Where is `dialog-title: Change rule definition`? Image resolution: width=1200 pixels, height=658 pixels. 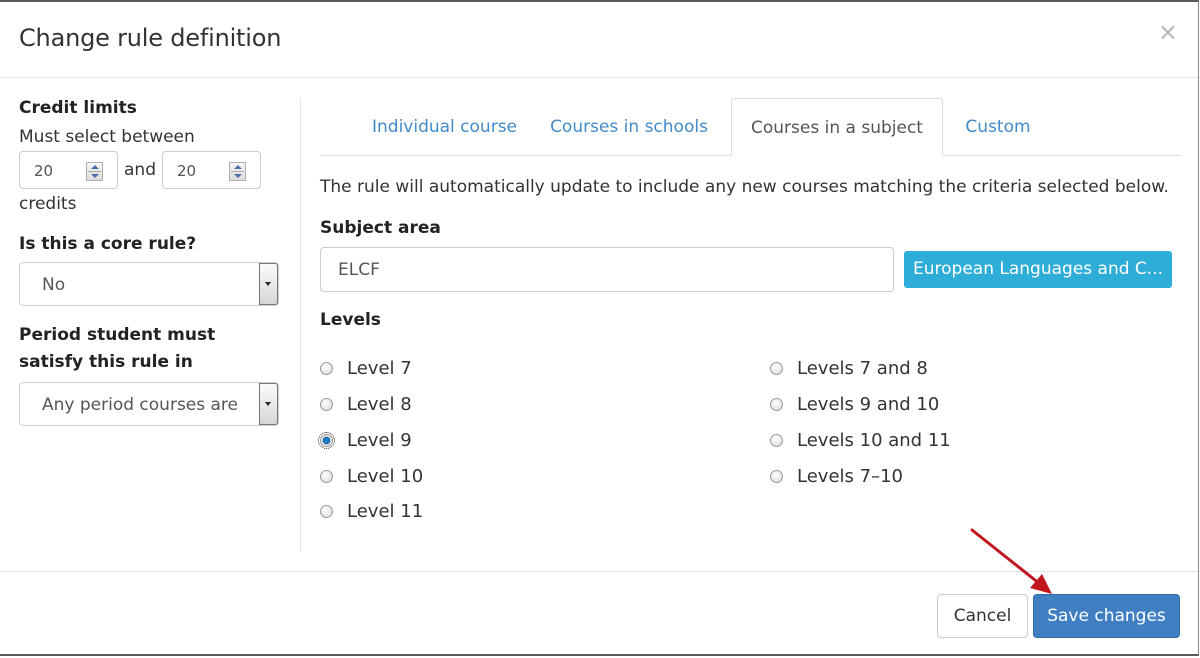 dialog-title: Change rule definition is located at coordinates (150, 38).